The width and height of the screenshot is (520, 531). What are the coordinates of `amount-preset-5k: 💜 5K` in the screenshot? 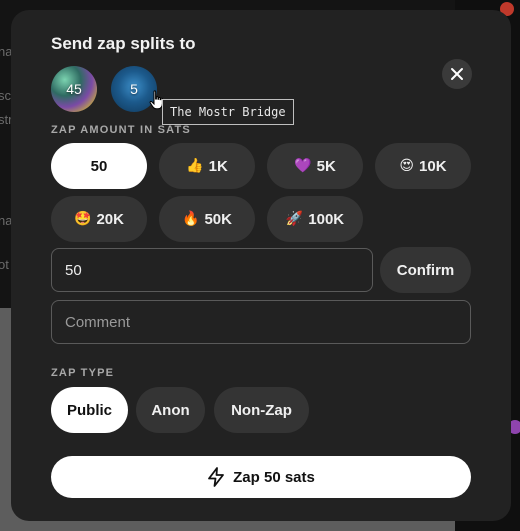 It's located at (315, 166).